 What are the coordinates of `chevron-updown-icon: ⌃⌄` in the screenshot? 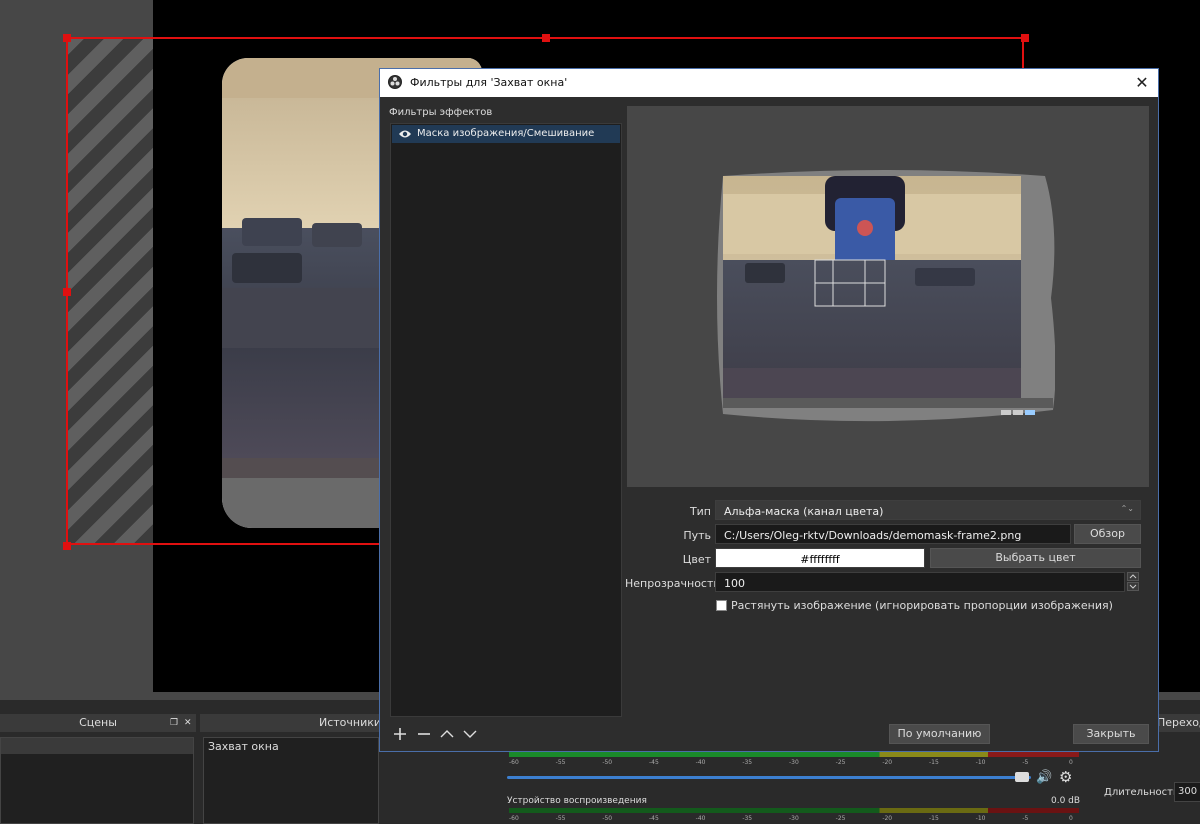 It's located at (1127, 508).